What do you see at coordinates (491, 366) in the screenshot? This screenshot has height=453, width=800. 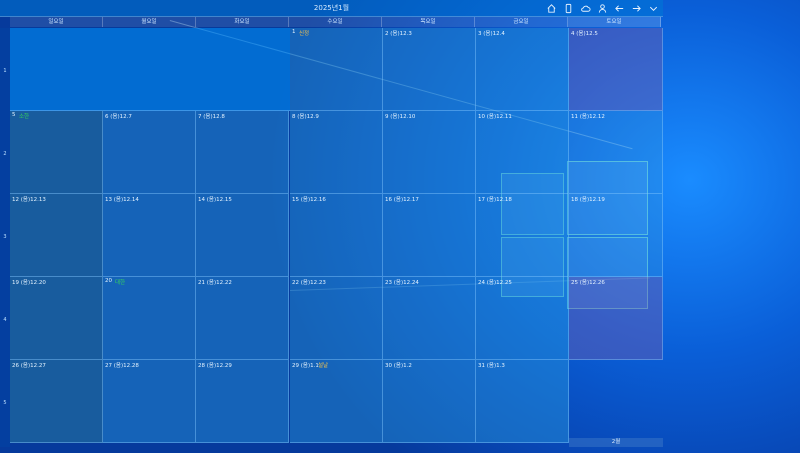 I see `day-label: 31 (음)1.3` at bounding box center [491, 366].